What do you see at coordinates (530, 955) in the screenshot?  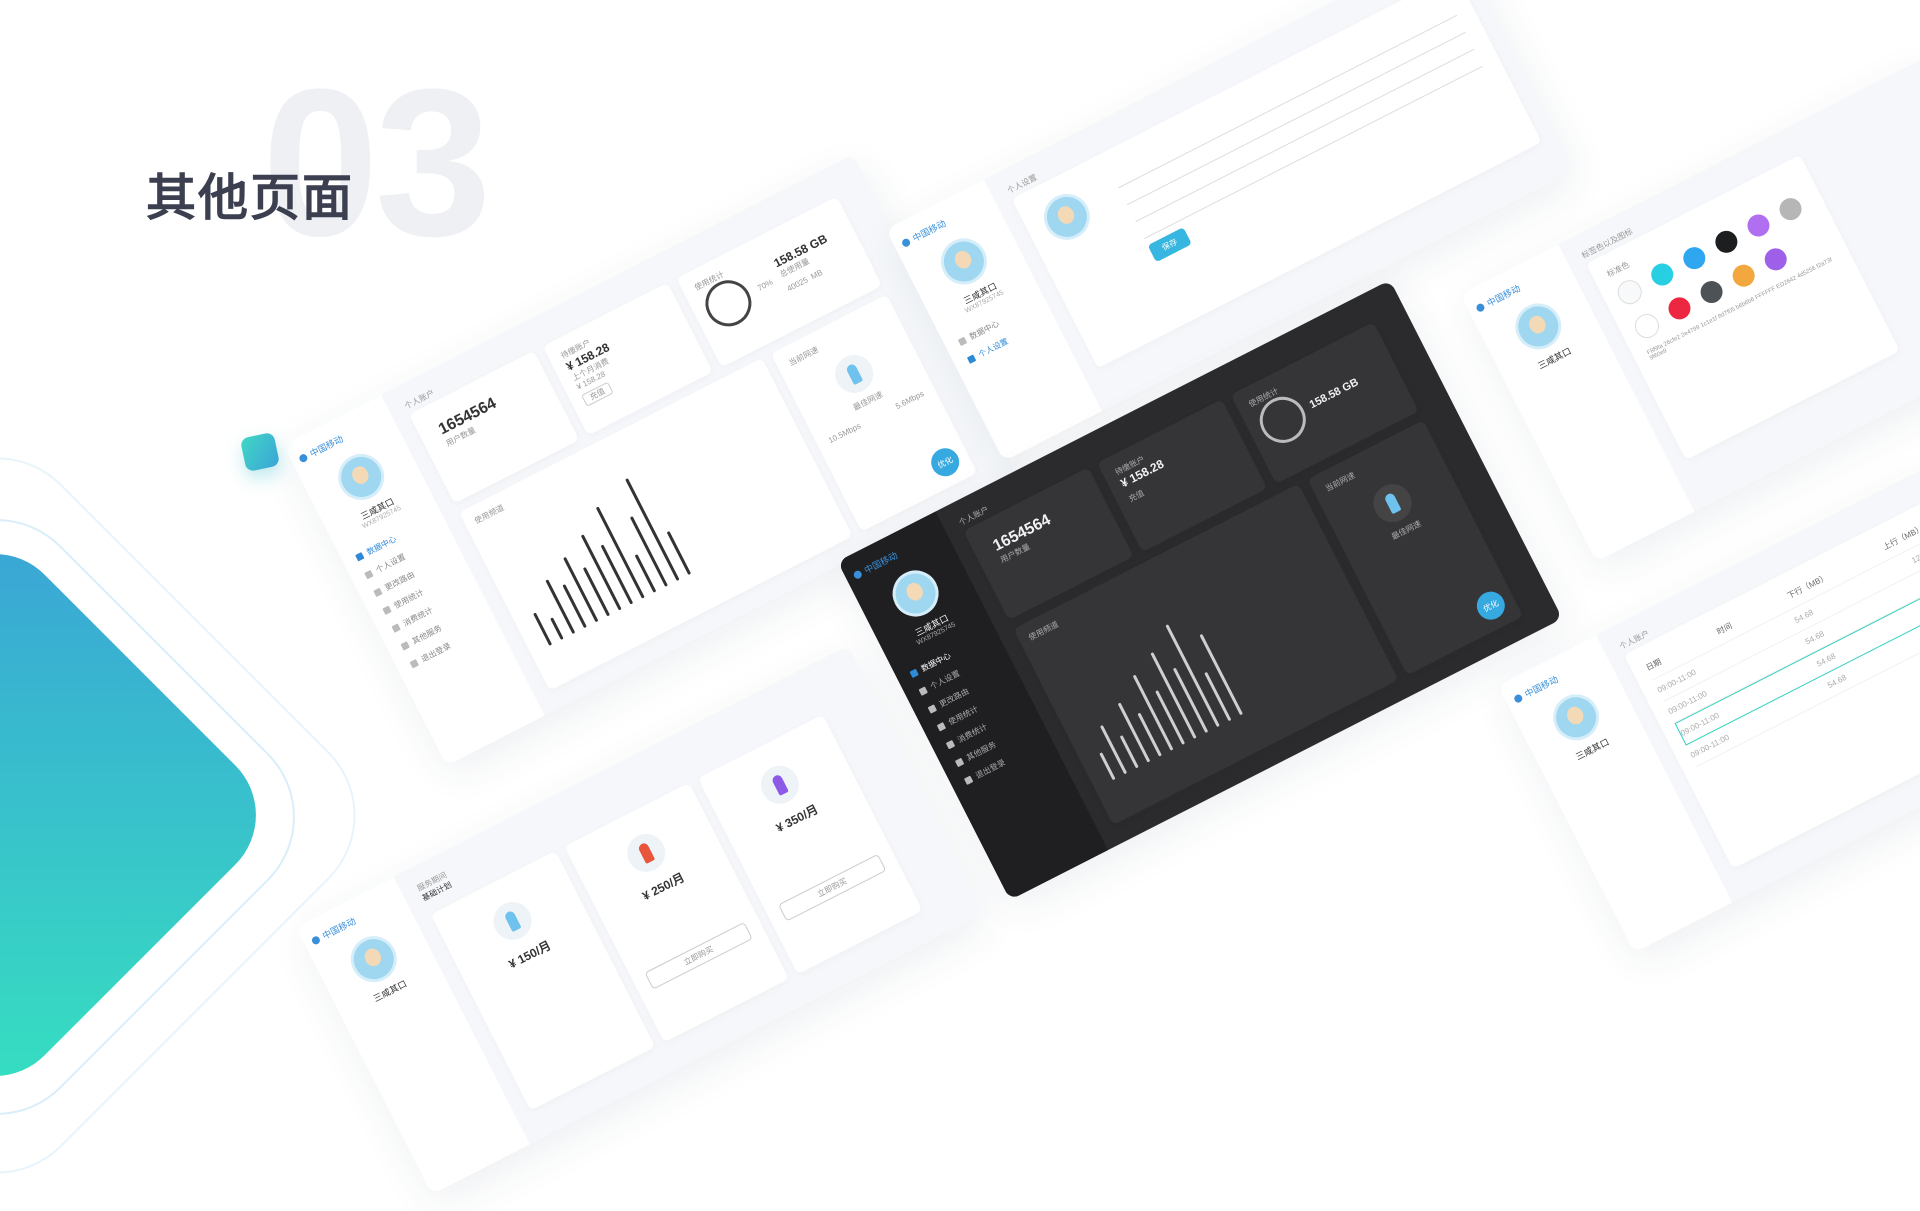 I see `plan-price: ¥ 150/月` at bounding box center [530, 955].